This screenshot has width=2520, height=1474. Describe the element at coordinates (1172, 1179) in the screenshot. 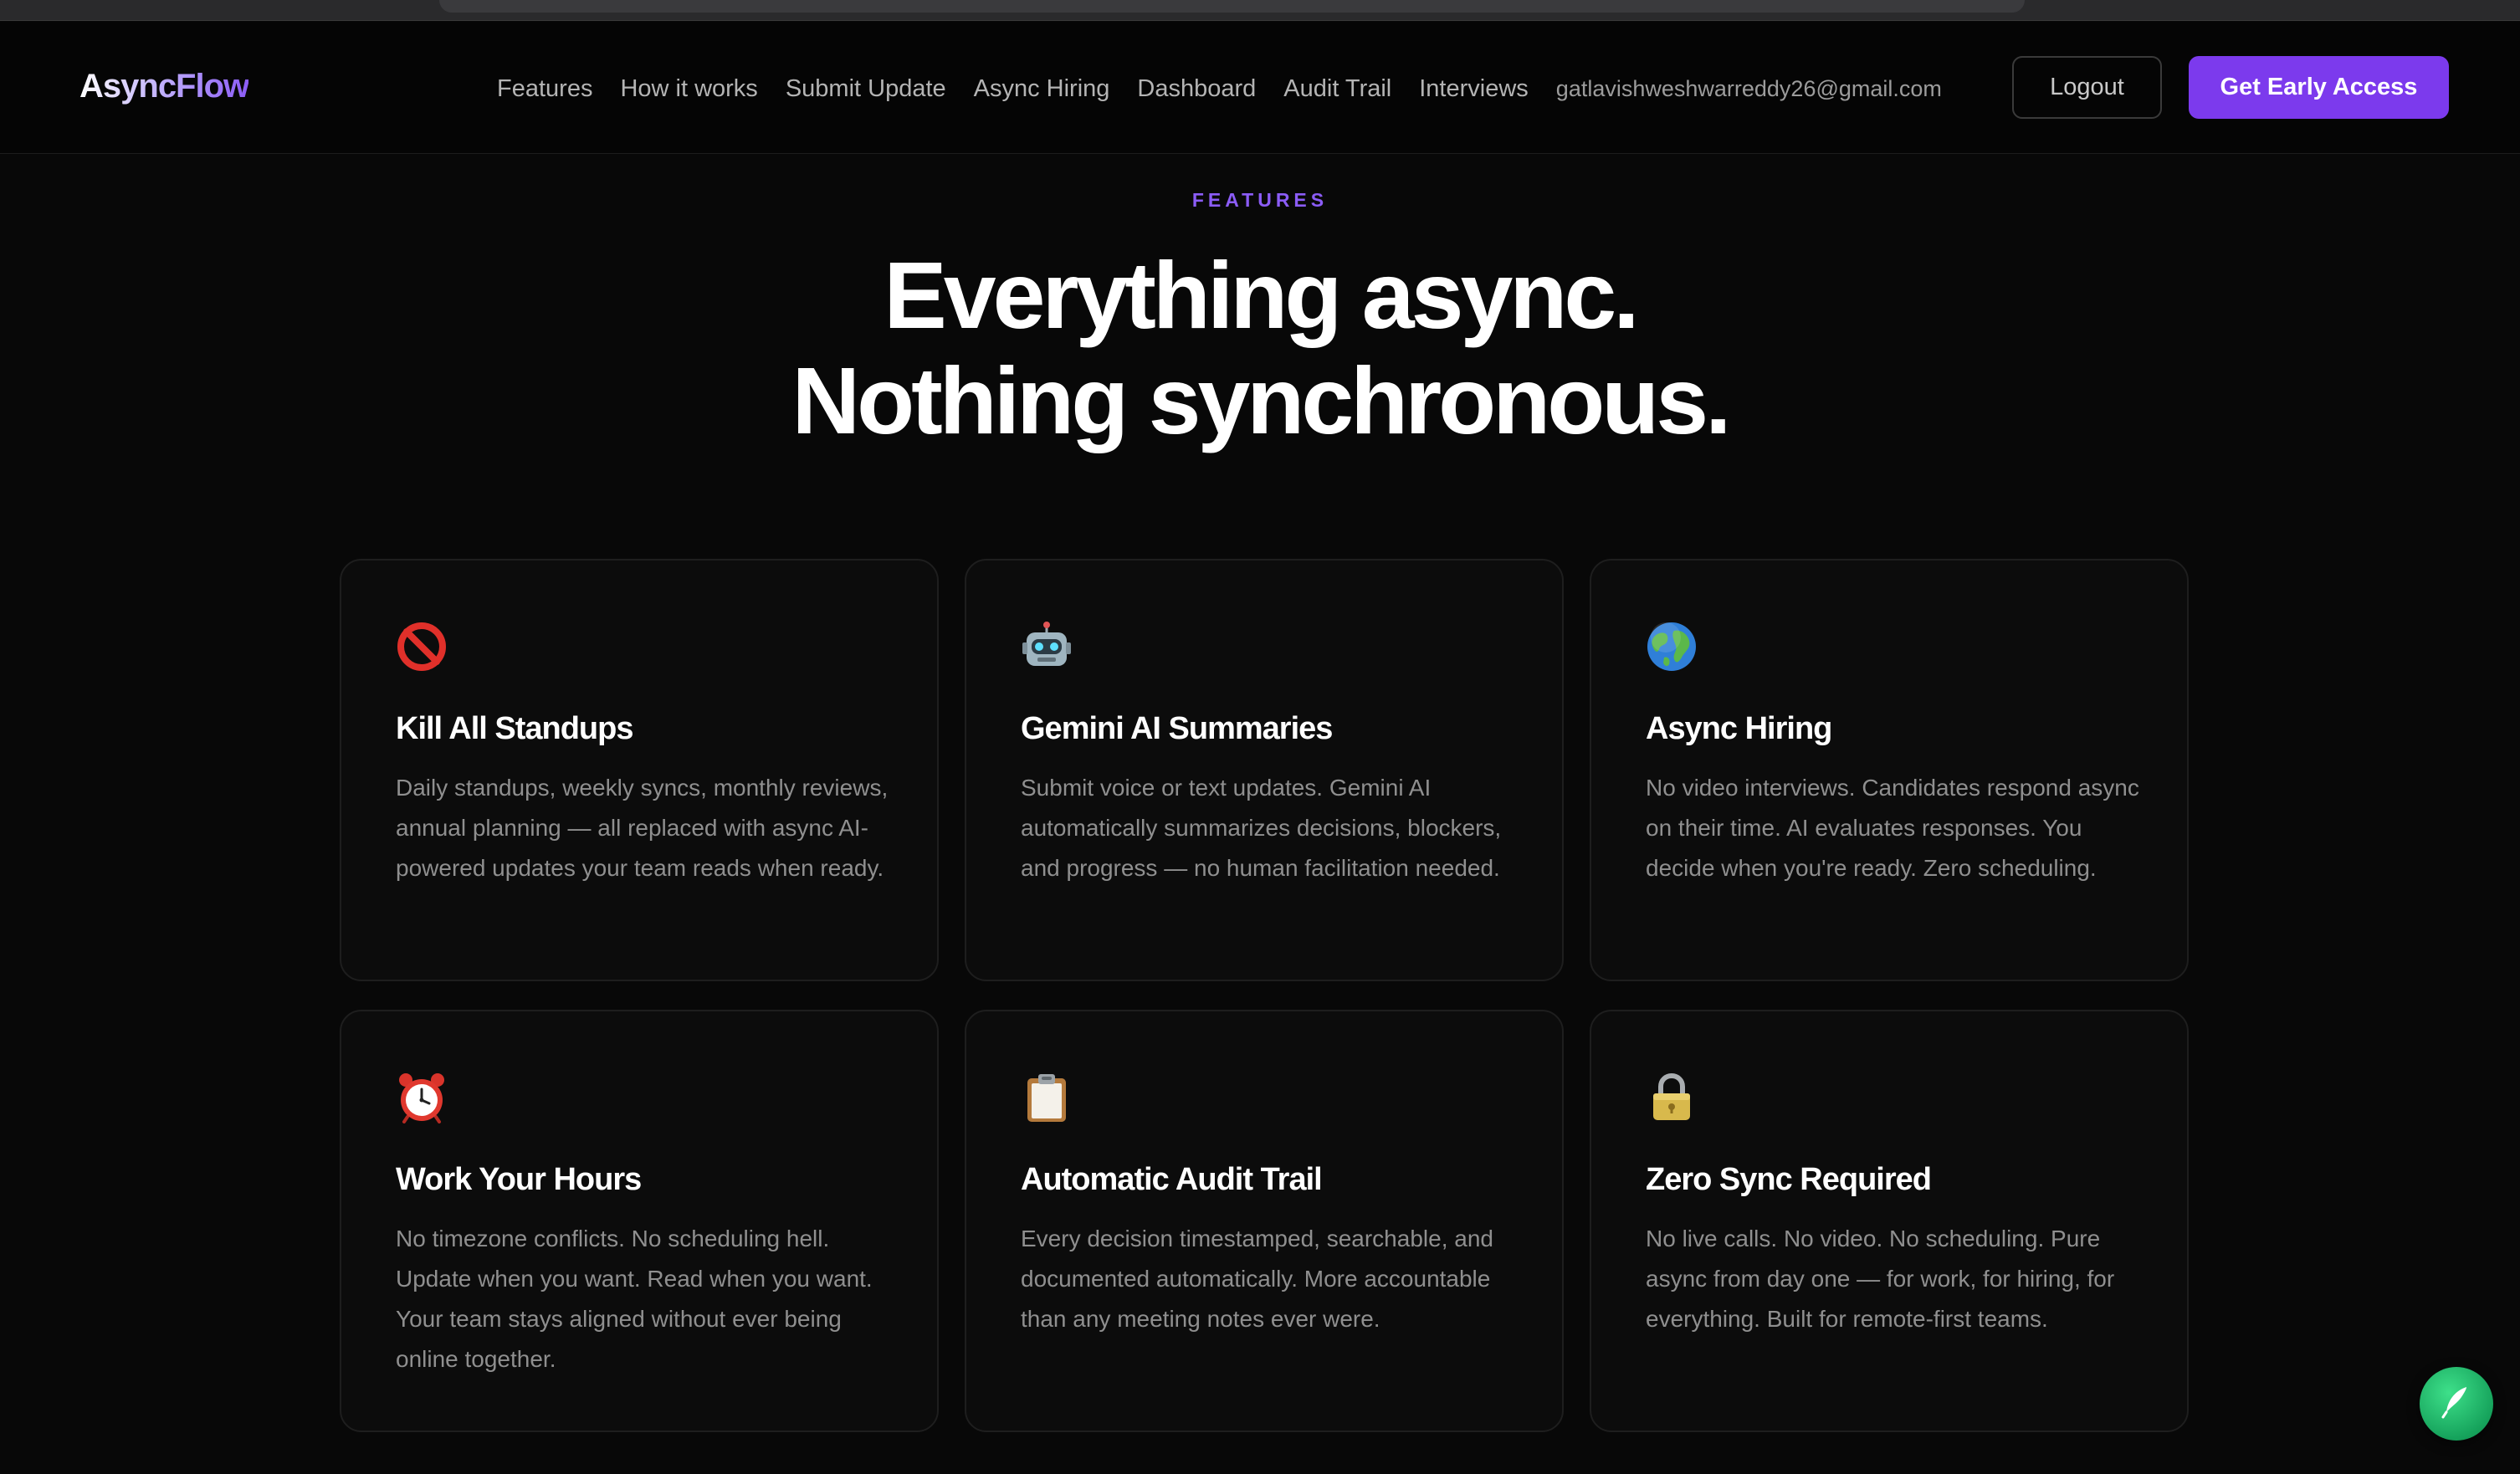

I see `feature-title: Automatic Audit Trail` at that location.